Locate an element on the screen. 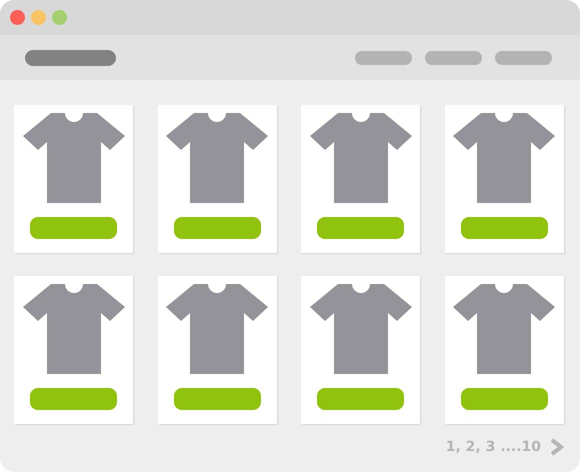 This screenshot has height=472, width=580. pagination-text: 1, 2, 3 ....10 is located at coordinates (493, 447).